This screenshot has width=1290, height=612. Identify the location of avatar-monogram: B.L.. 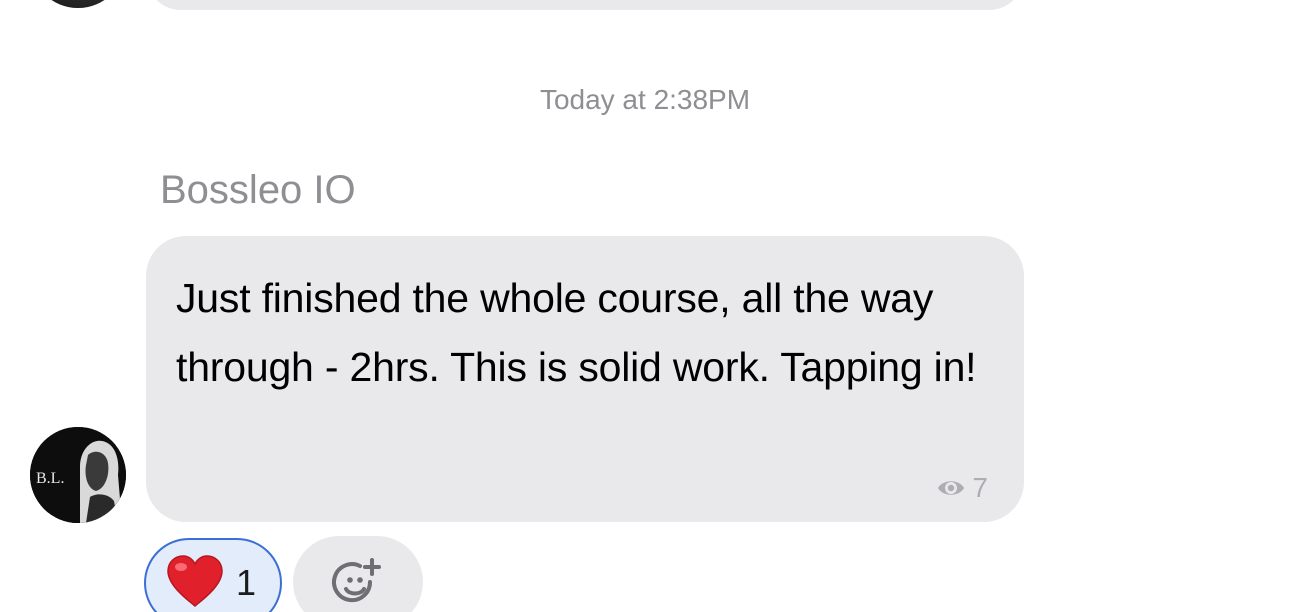
(50, 478).